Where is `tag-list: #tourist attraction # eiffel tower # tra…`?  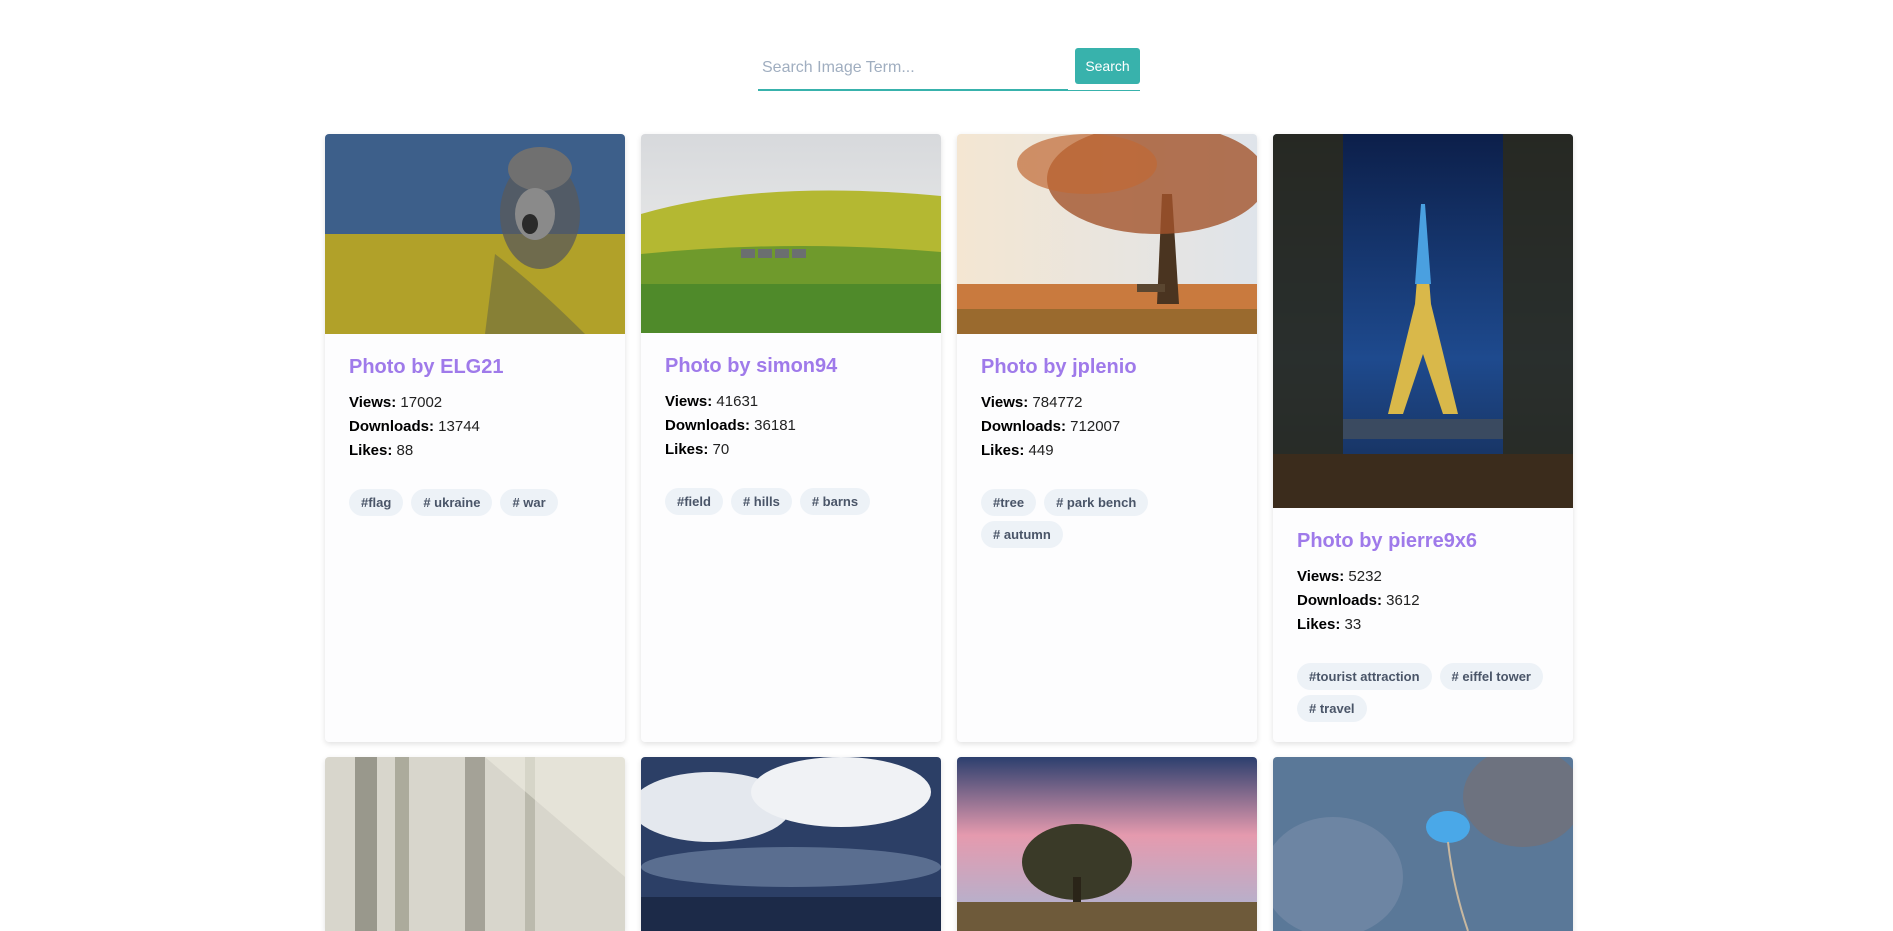 tag-list: #tourist attraction # eiffel tower # tra… is located at coordinates (1423, 692).